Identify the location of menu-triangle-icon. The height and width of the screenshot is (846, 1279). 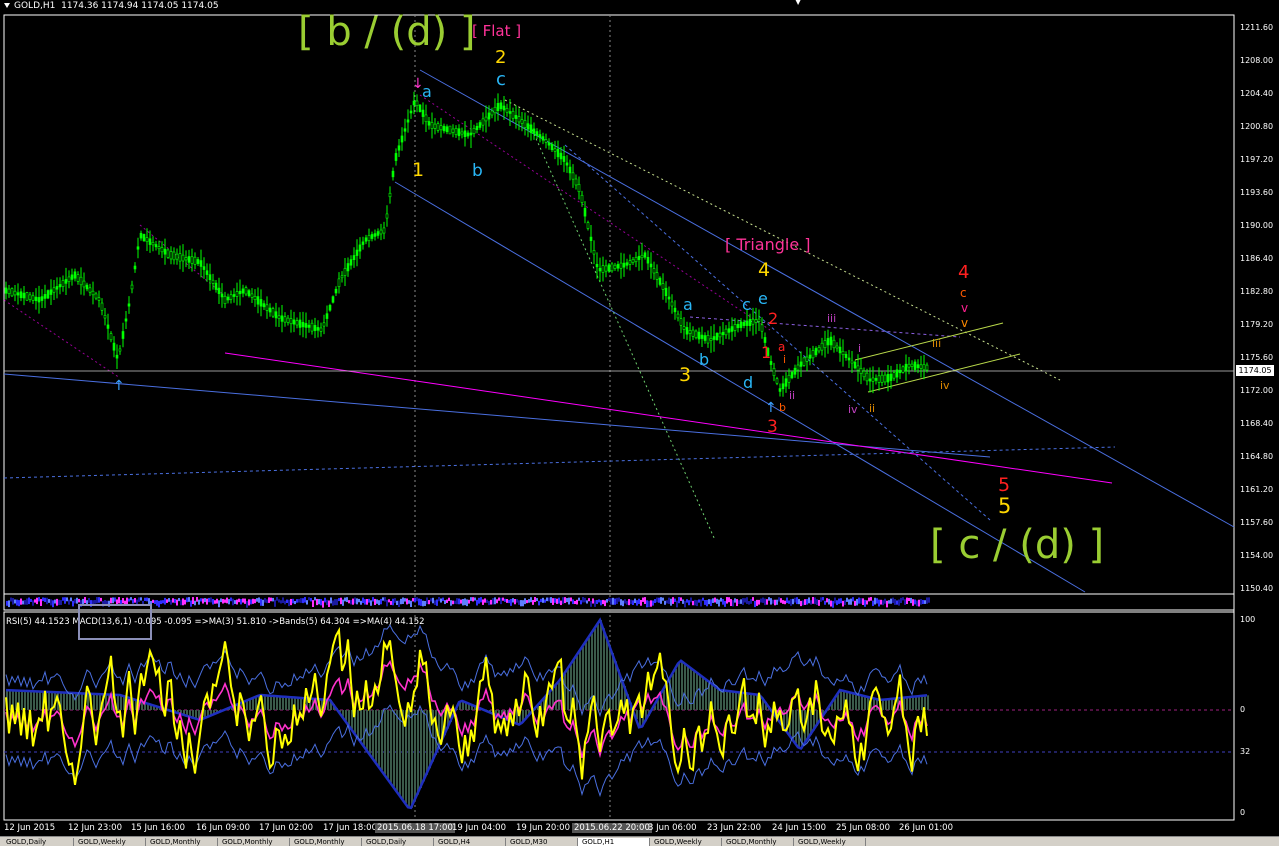
(7, 5).